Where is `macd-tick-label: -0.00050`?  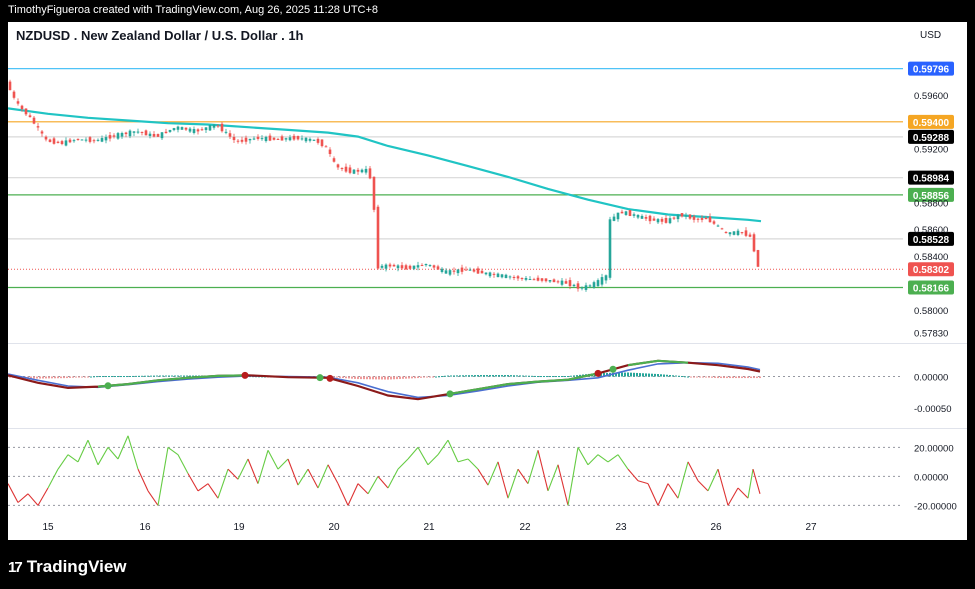
macd-tick-label: -0.00050 is located at coordinates (933, 409).